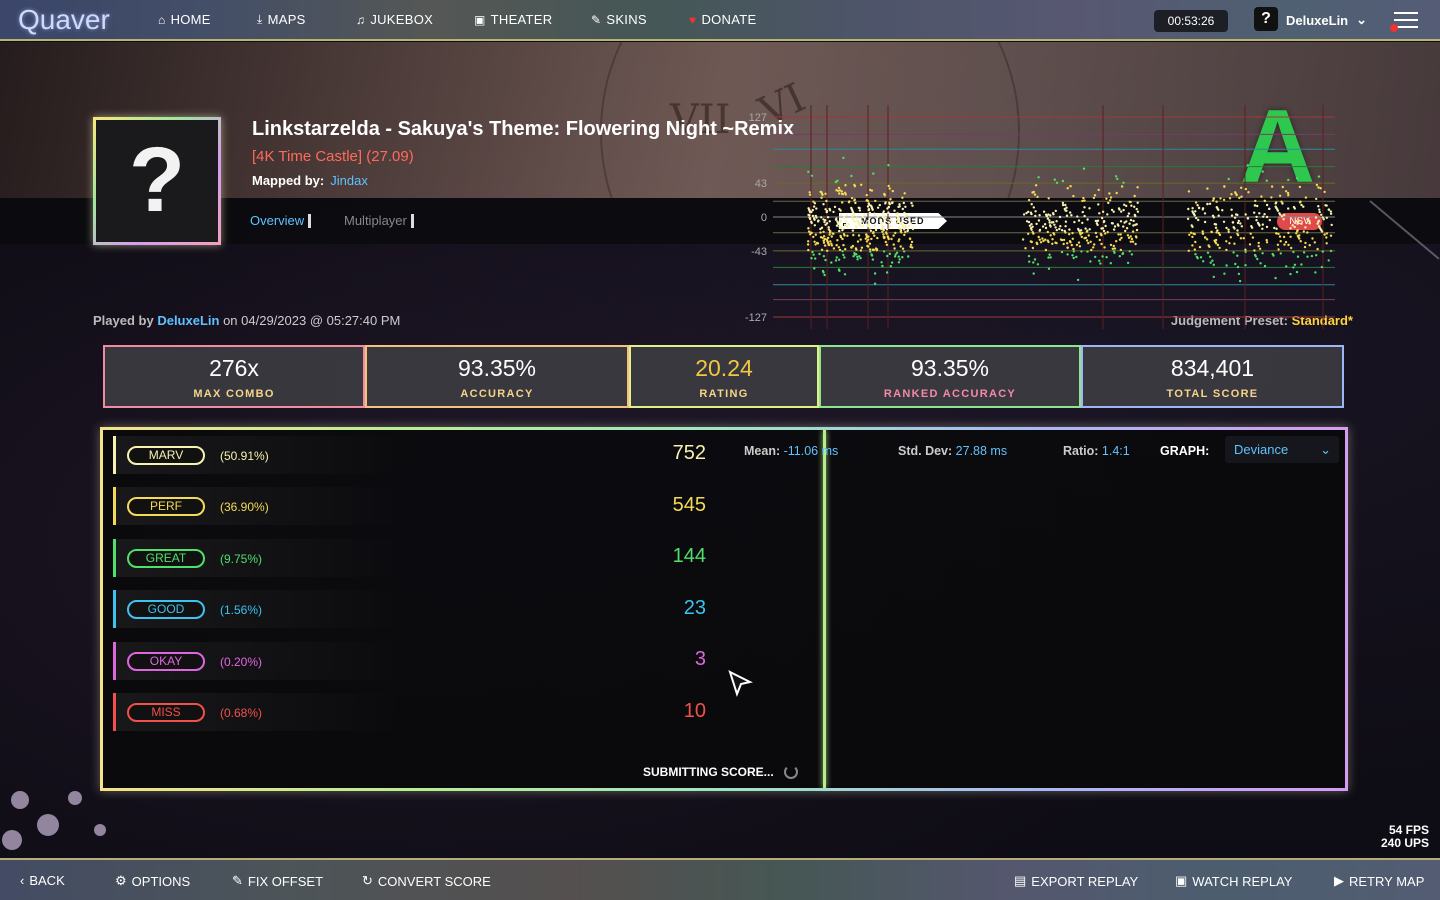  I want to click on tab-multiplayer-label: Multiplayer, so click(375, 220).